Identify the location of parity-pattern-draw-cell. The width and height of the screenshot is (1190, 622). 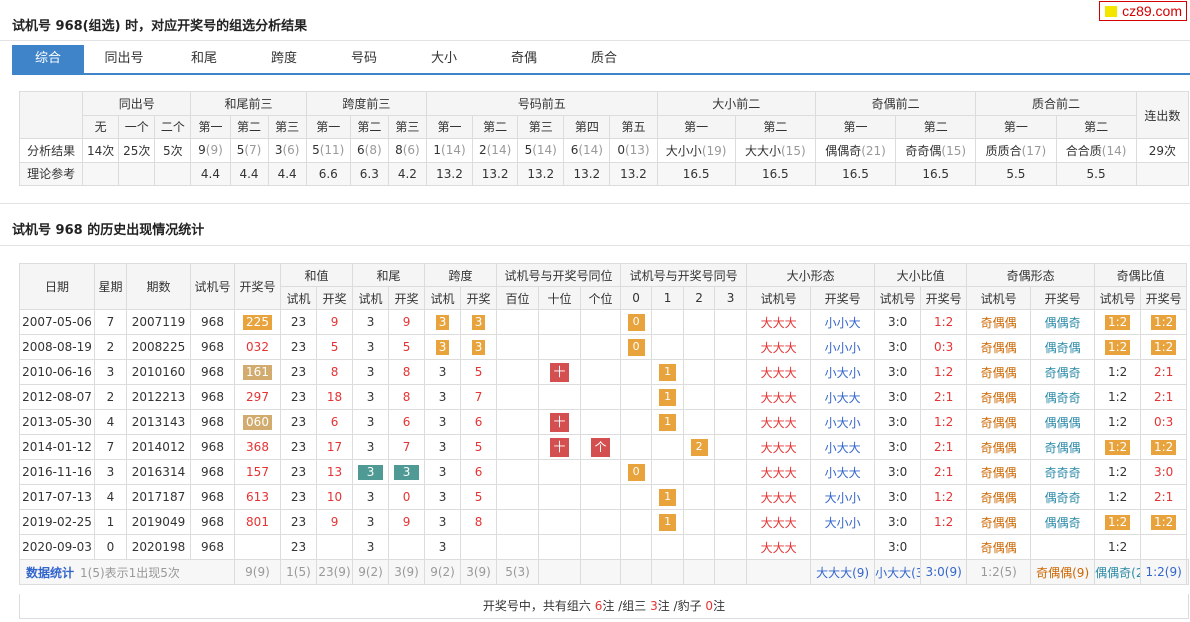
(1063, 547).